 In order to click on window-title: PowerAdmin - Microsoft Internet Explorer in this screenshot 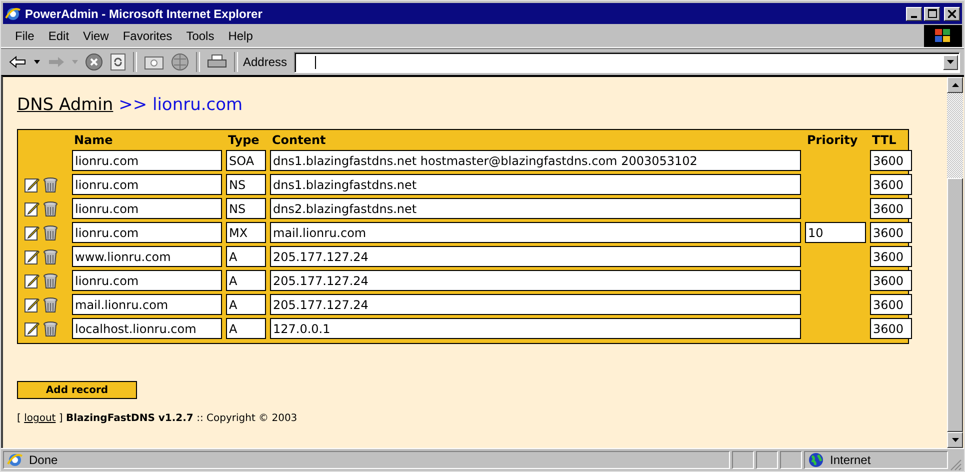, I will do `click(143, 13)`.